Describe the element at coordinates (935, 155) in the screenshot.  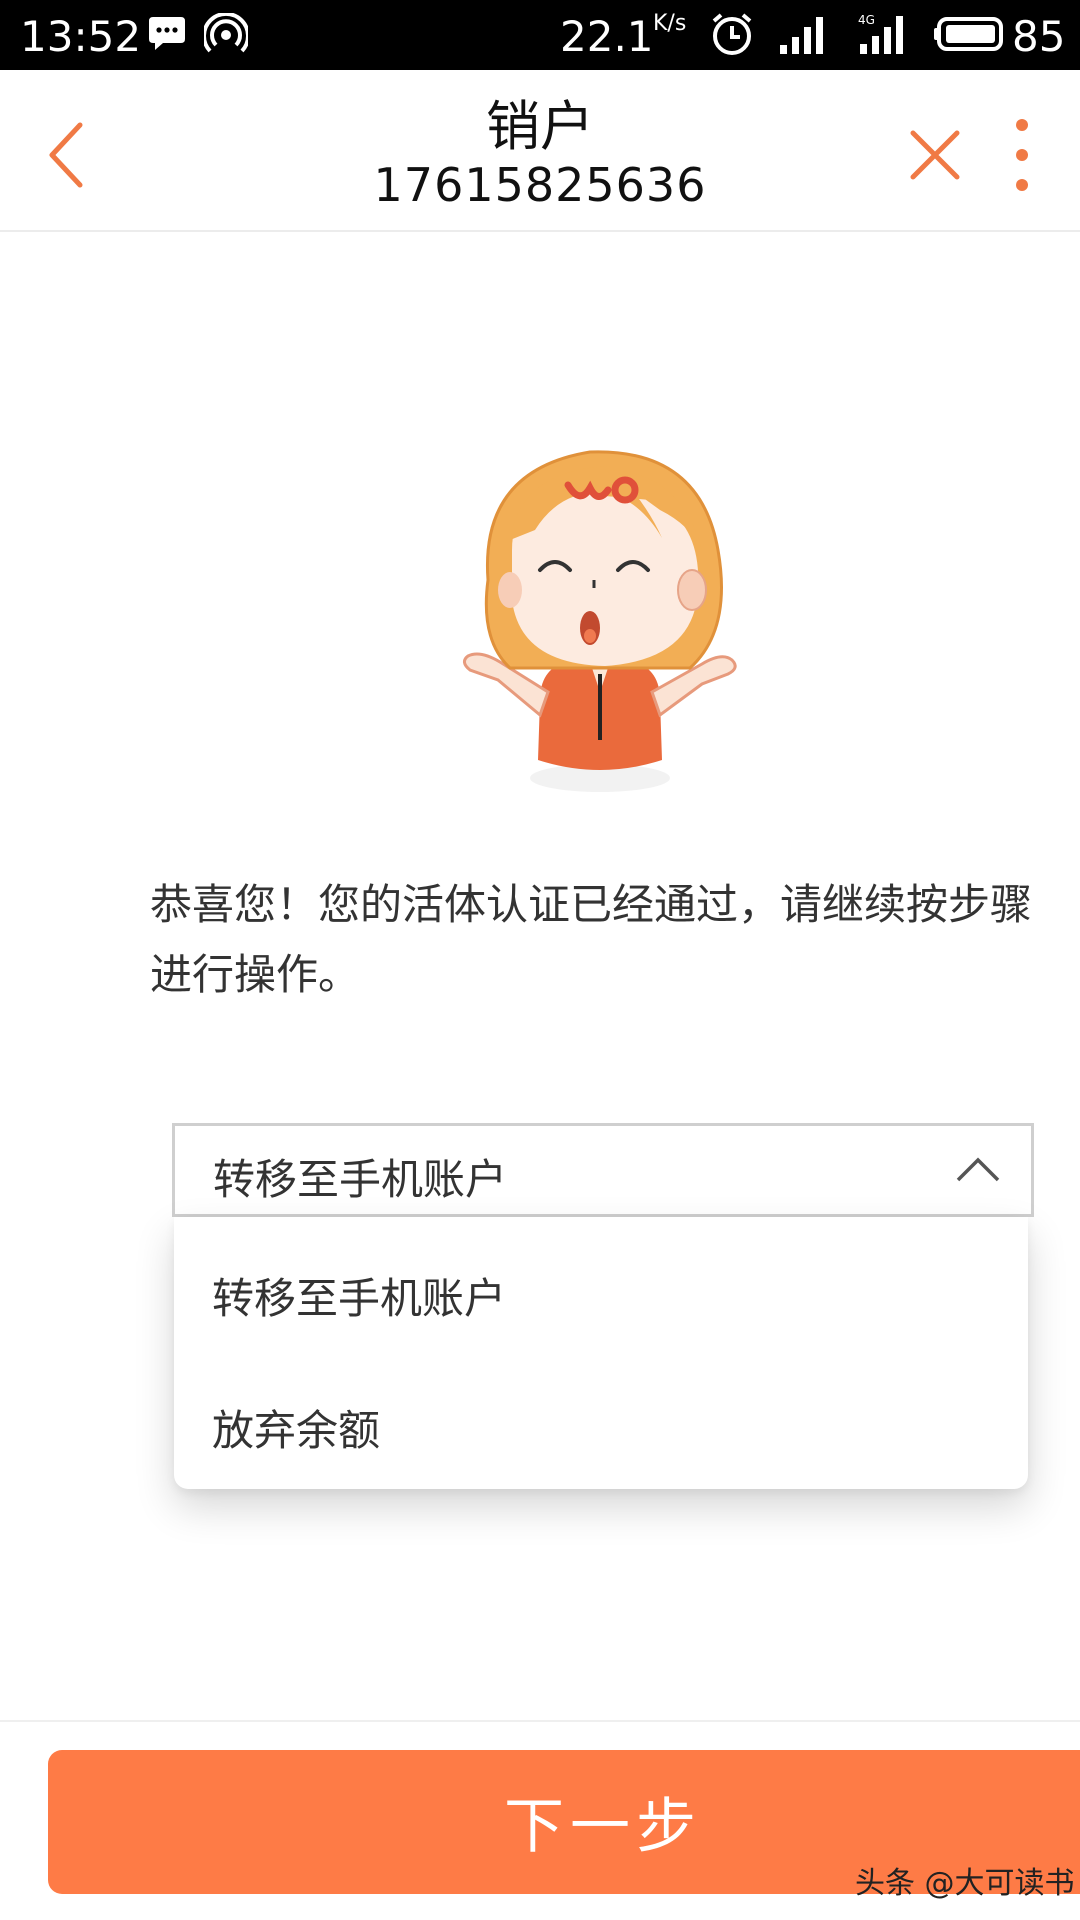
I see `close-icon` at that location.